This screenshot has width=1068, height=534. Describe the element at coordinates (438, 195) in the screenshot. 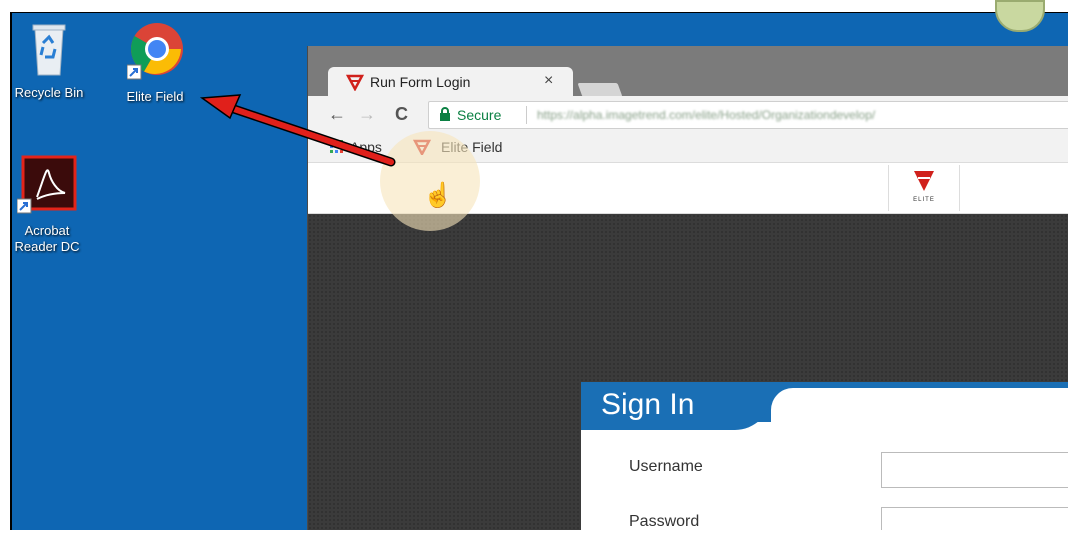

I see `hand-cursor-icon: ☝` at that location.